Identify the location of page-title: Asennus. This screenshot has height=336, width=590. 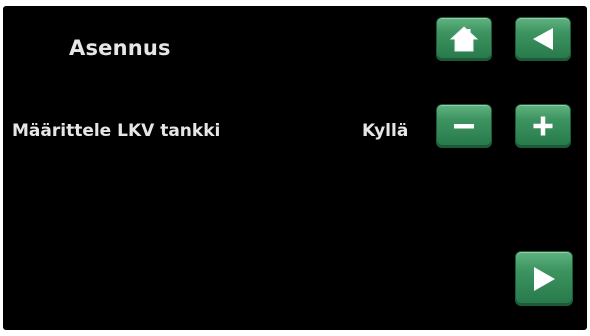
(120, 48).